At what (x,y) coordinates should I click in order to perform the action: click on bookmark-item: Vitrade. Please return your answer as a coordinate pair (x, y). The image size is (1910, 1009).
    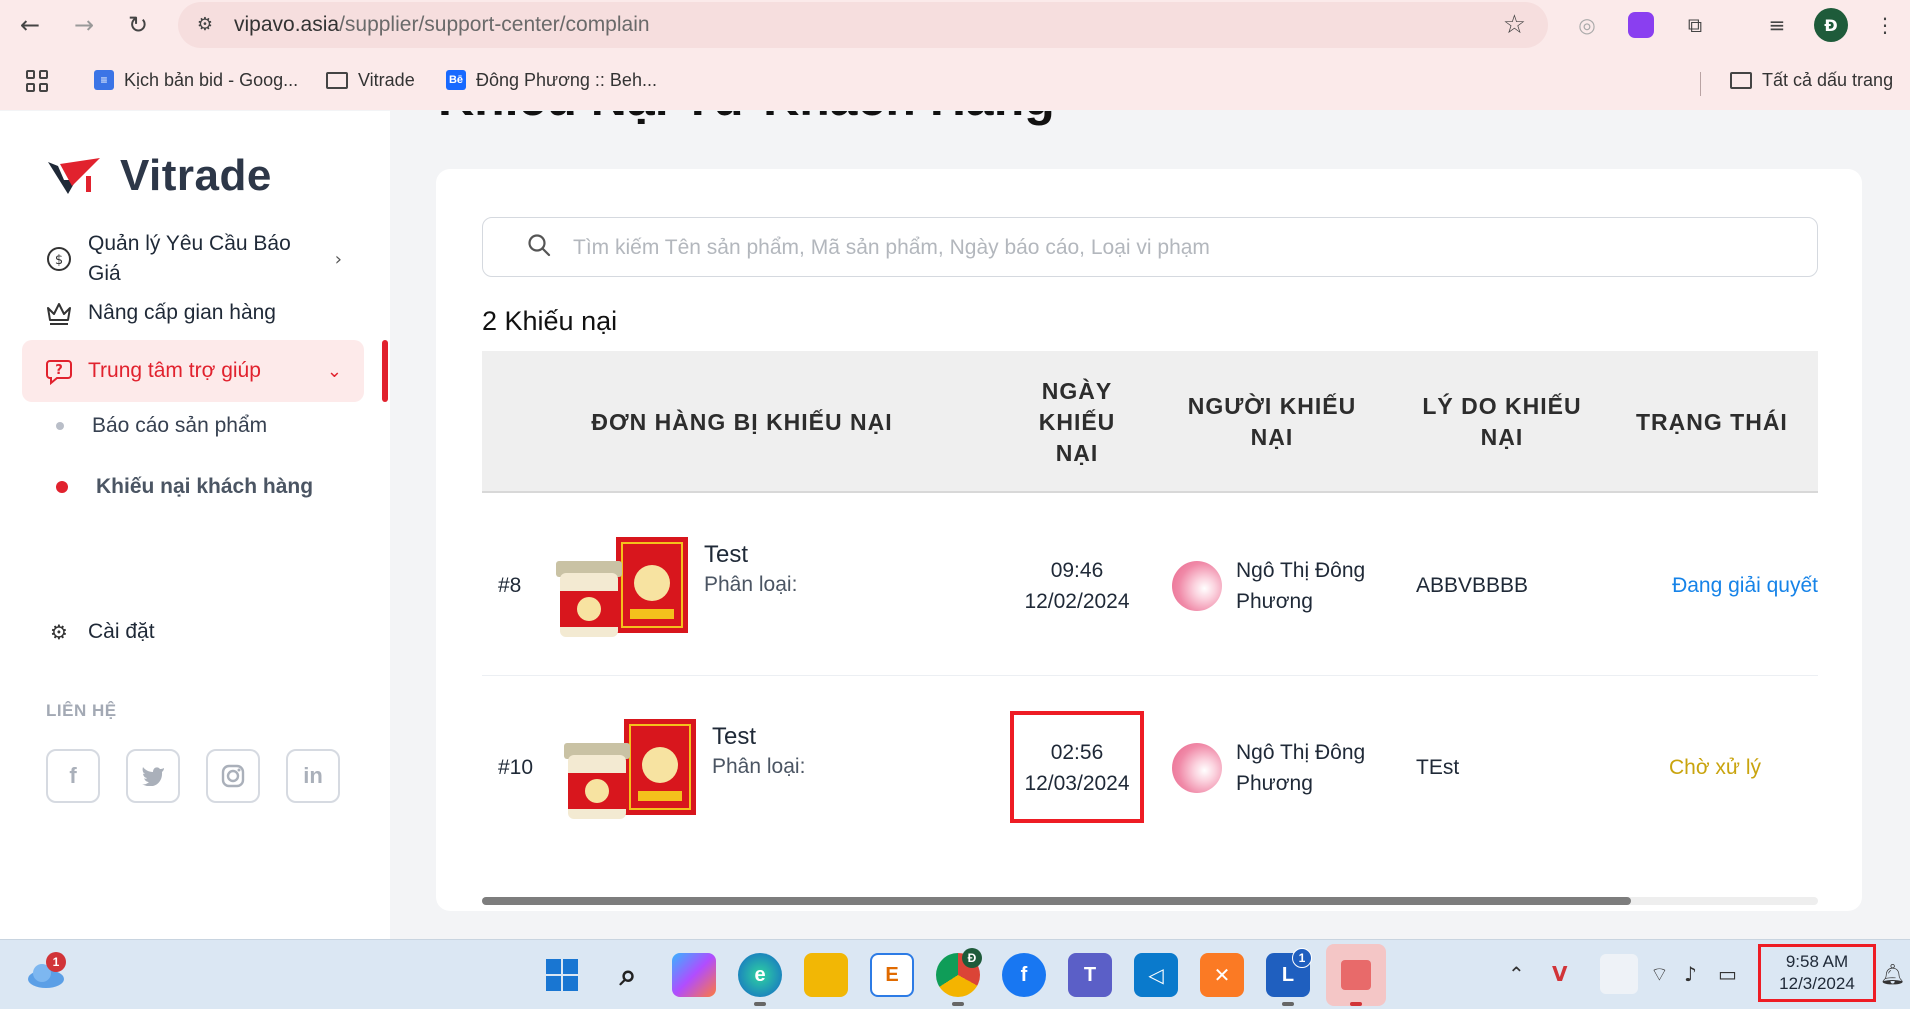
    Looking at the image, I should click on (370, 80).